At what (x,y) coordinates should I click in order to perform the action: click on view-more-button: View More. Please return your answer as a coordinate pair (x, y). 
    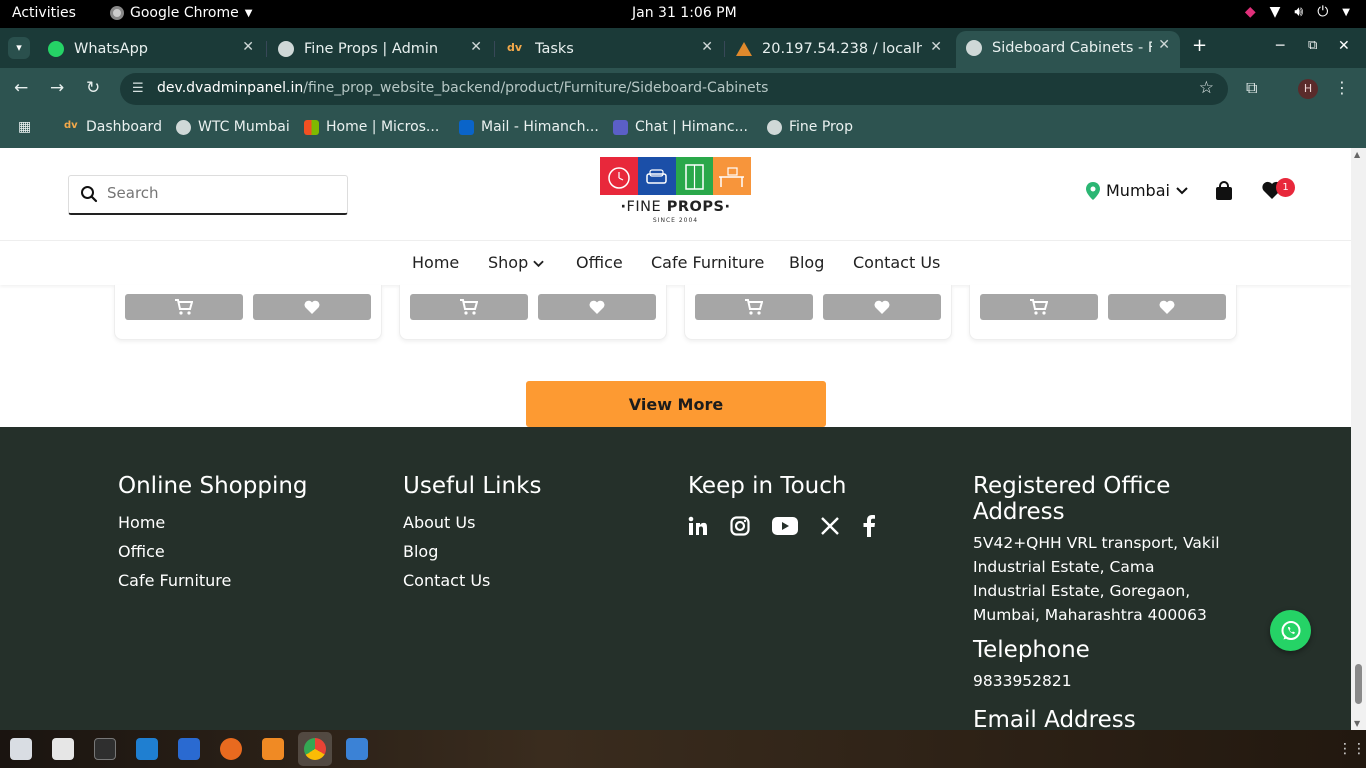
    Looking at the image, I should click on (676, 404).